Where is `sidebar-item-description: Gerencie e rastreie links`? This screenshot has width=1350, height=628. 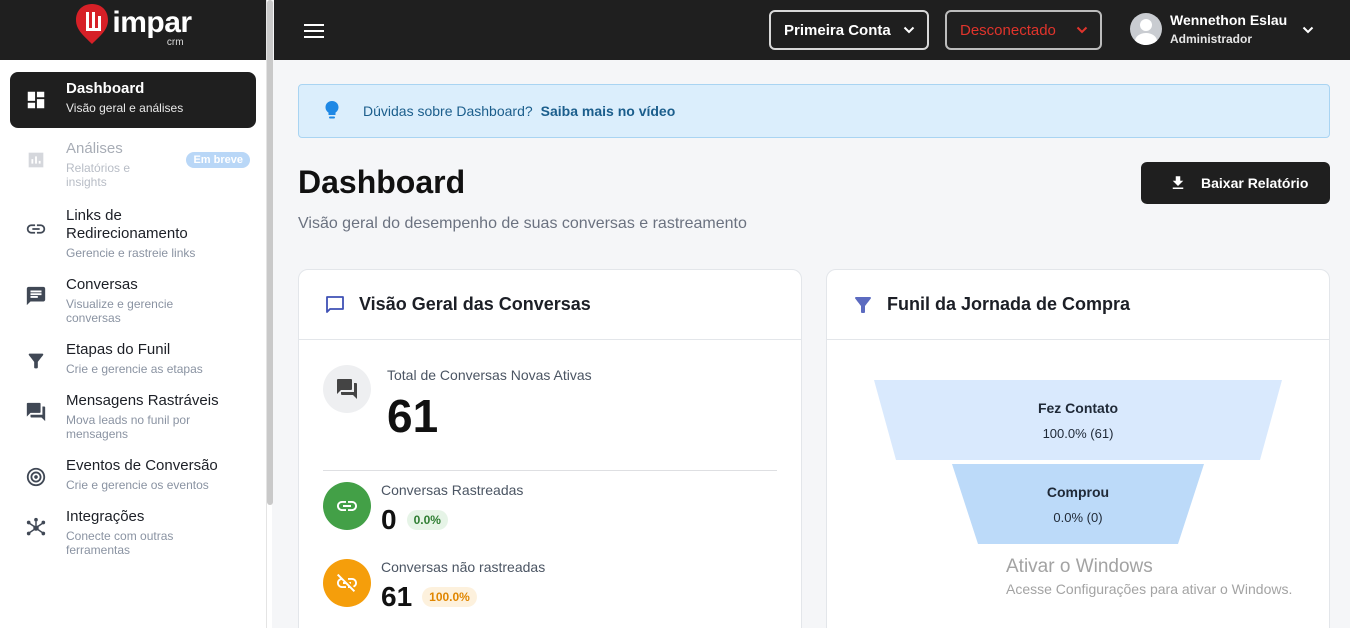 sidebar-item-description: Gerencie e rastreie links is located at coordinates (131, 253).